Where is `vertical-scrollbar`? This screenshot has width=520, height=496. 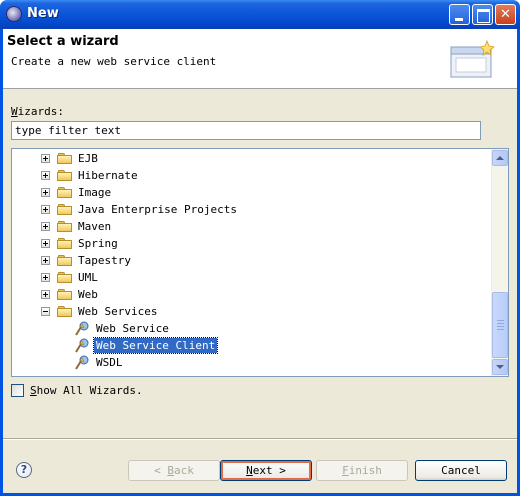 vertical-scrollbar is located at coordinates (499, 262).